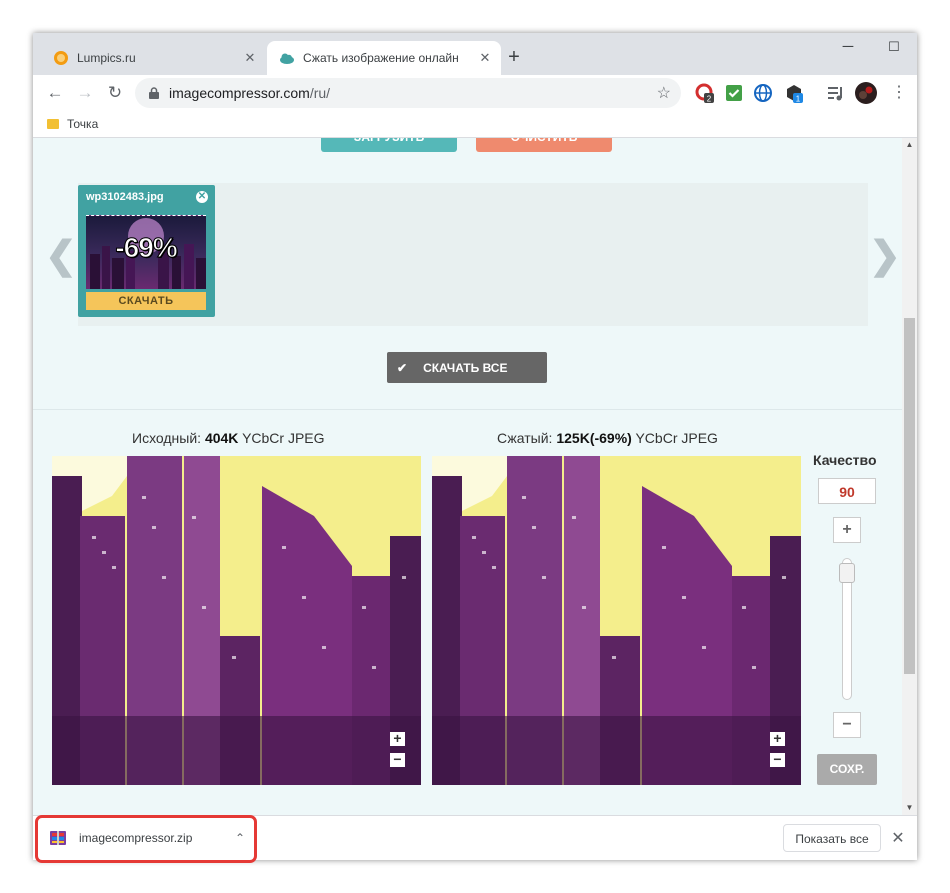 Image resolution: width=950 pixels, height=893 pixels. I want to click on new-tab-button: +, so click(514, 57).